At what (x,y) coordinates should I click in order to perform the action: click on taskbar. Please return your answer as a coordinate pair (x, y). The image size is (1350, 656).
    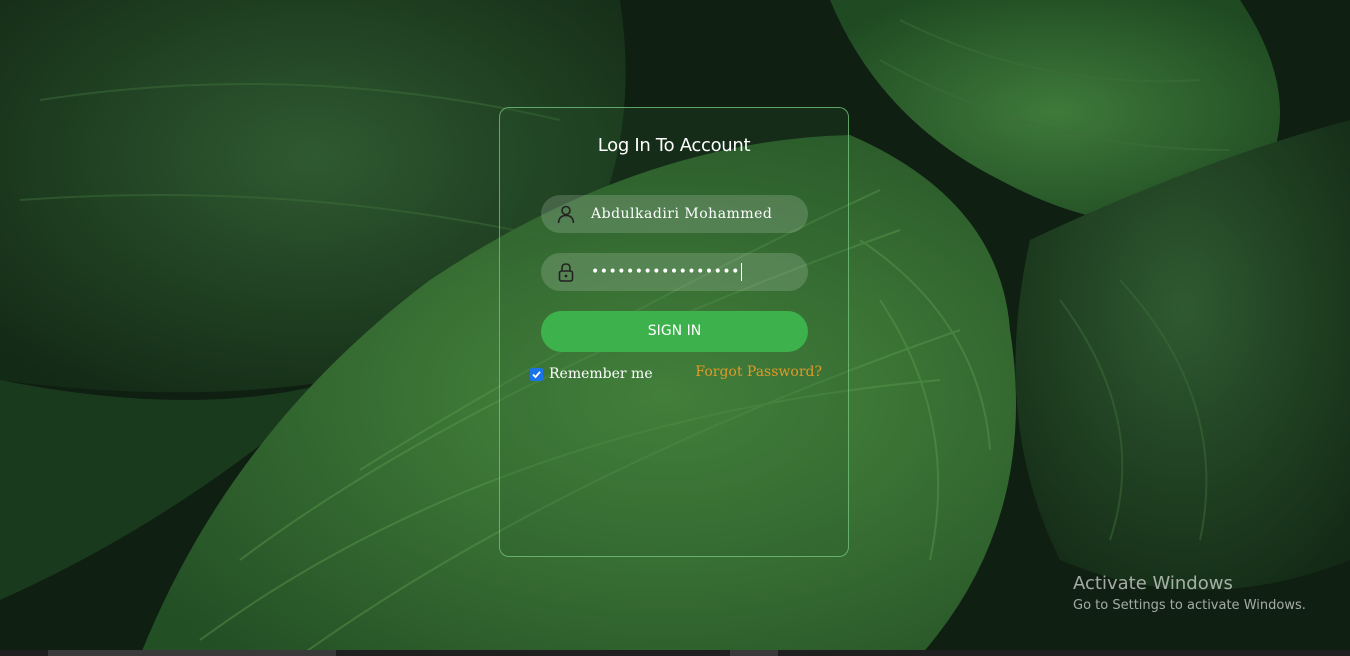
    Looking at the image, I should click on (675, 653).